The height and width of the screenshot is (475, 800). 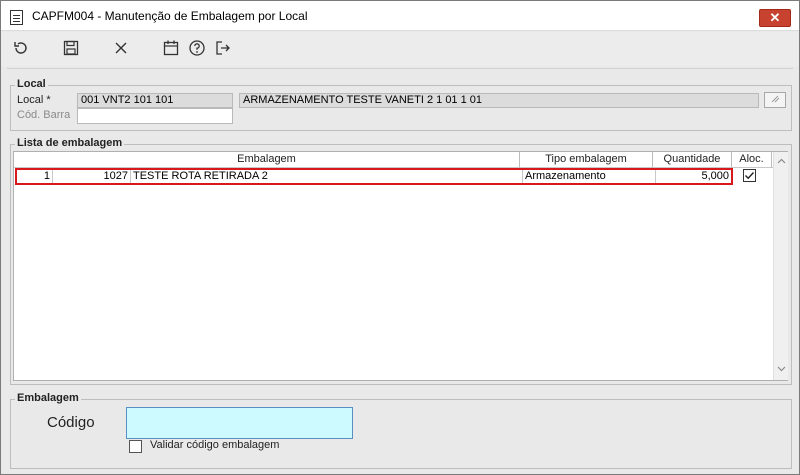 I want to click on toolbar, so click(x=400, y=49).